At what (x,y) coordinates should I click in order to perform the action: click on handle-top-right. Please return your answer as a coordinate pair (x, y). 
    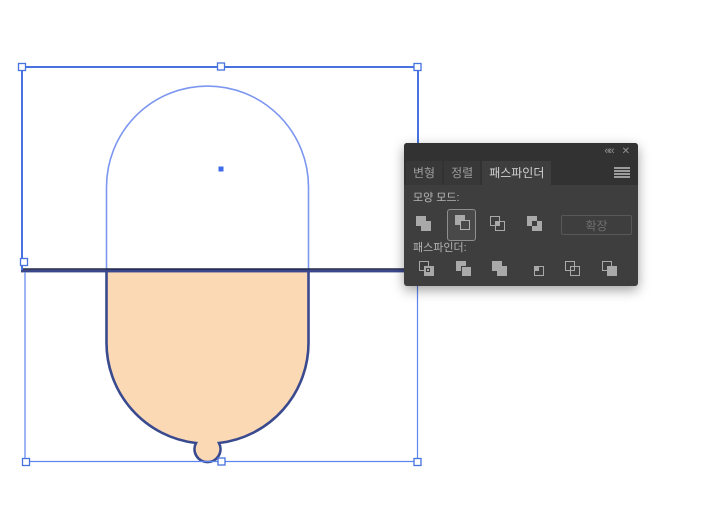
    Looking at the image, I should click on (417, 67).